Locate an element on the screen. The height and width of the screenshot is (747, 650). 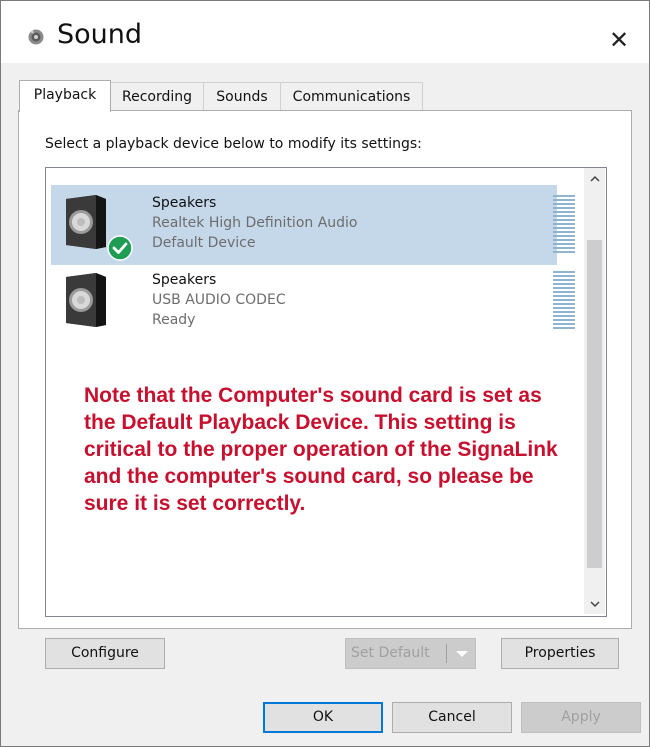
dialog-footer: OK Cancel Apply is located at coordinates (325, 716).